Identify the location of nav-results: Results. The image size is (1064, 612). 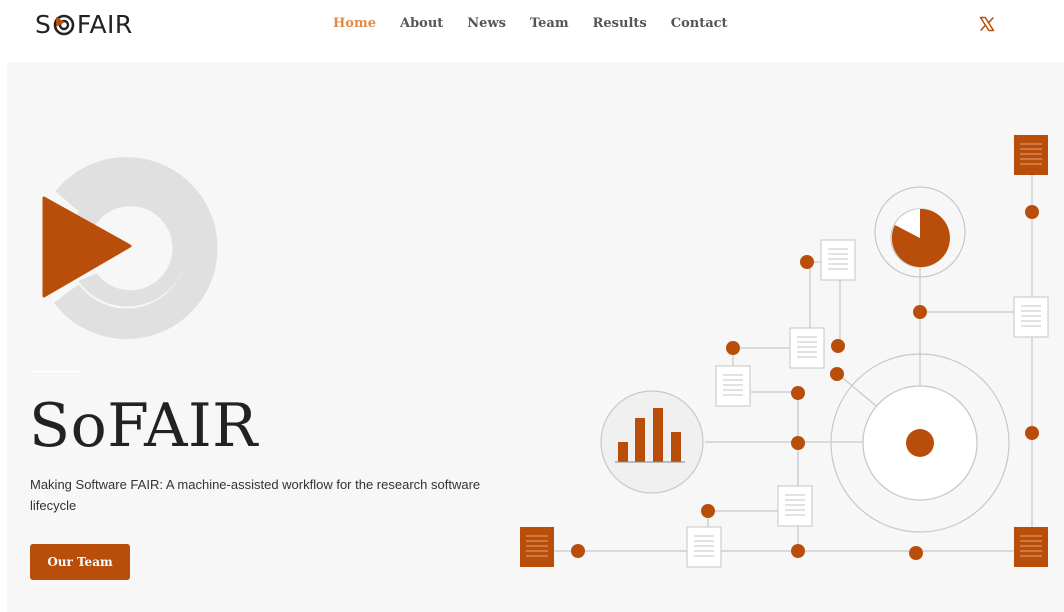
(620, 23).